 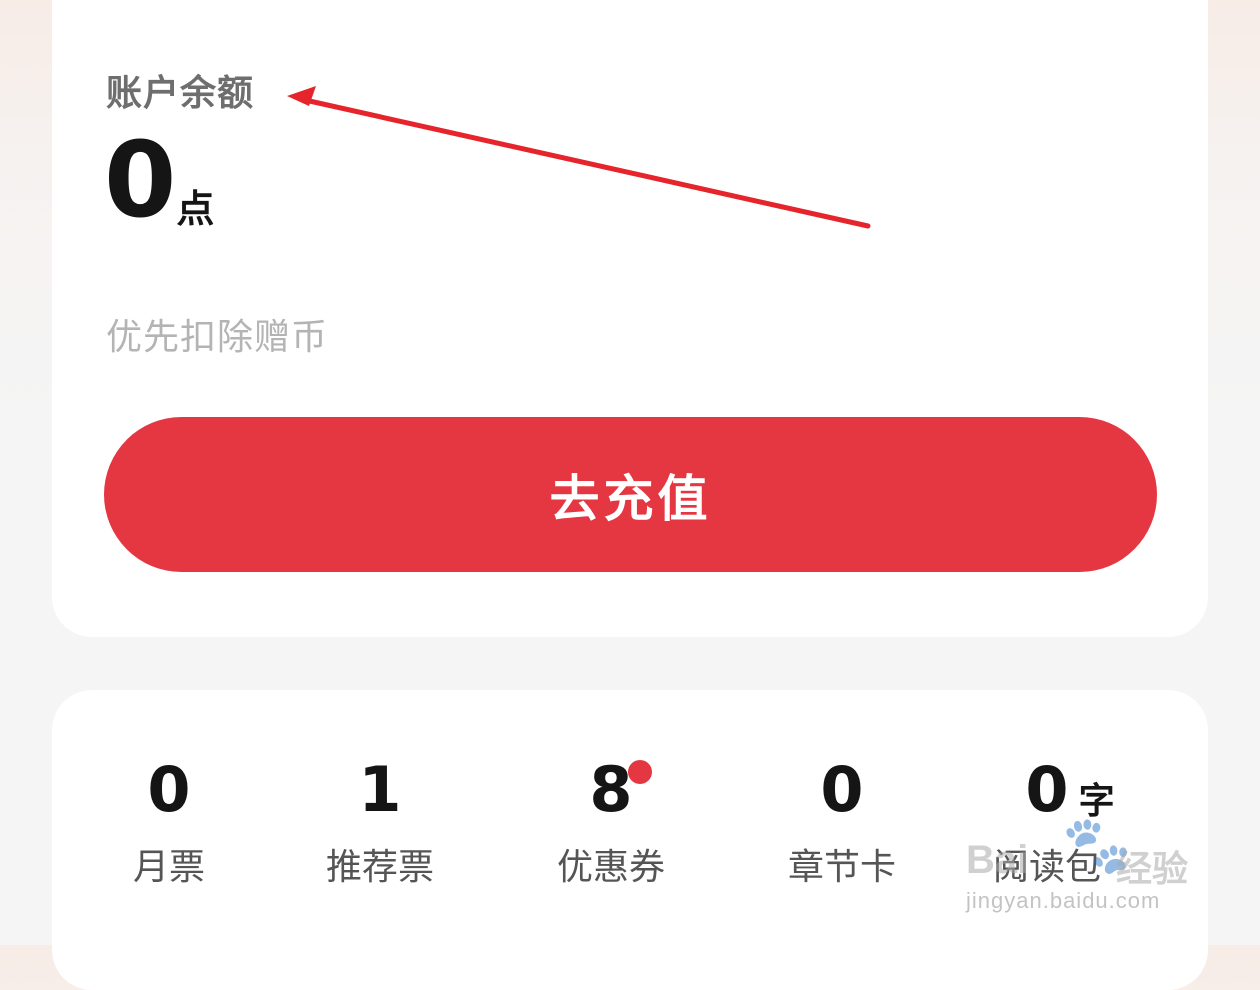 What do you see at coordinates (630, 494) in the screenshot?
I see `recharge-button: 去充值` at bounding box center [630, 494].